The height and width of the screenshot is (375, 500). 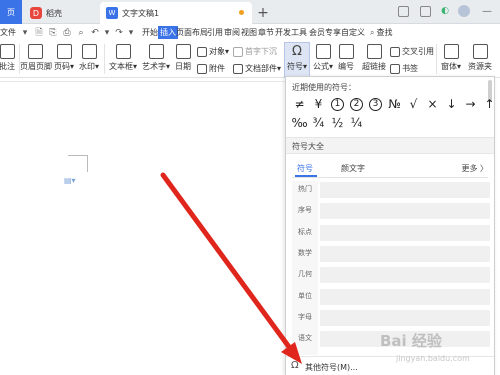 What do you see at coordinates (325, 32) in the screenshot?
I see `menu-member: 会员专享` at bounding box center [325, 32].